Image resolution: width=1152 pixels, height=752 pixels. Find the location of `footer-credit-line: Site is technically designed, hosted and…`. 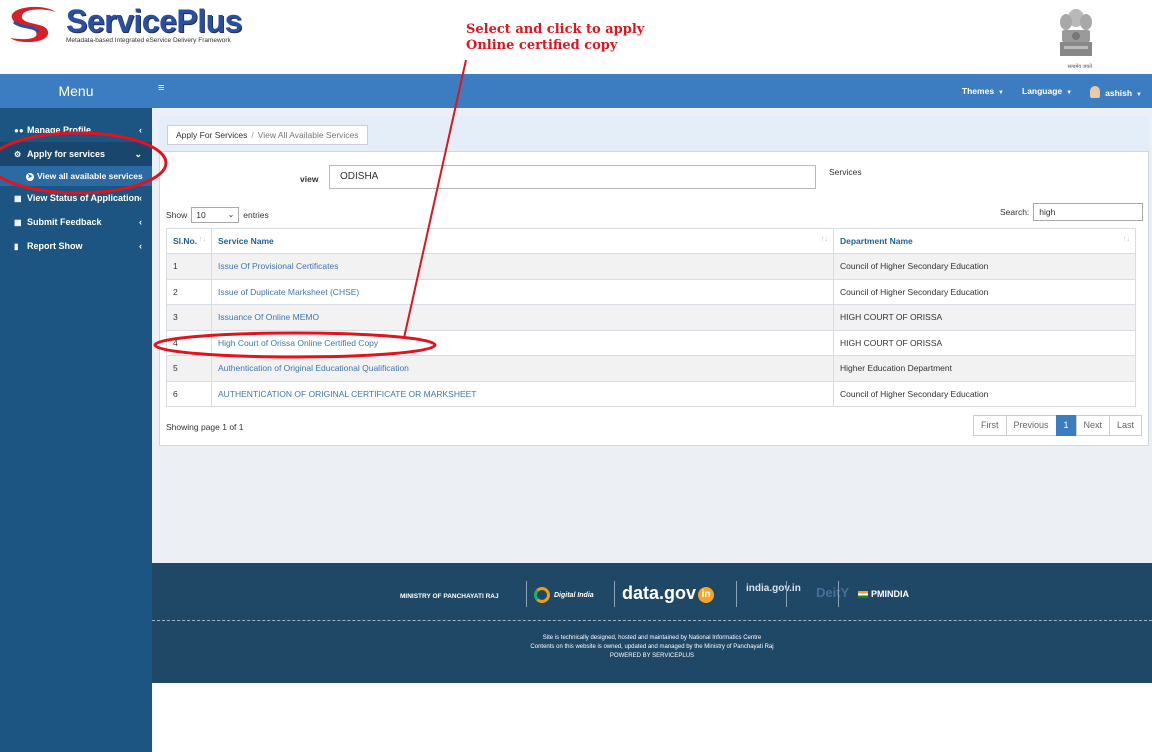

footer-credit-line: Site is technically designed, hosted and… is located at coordinates (652, 638).